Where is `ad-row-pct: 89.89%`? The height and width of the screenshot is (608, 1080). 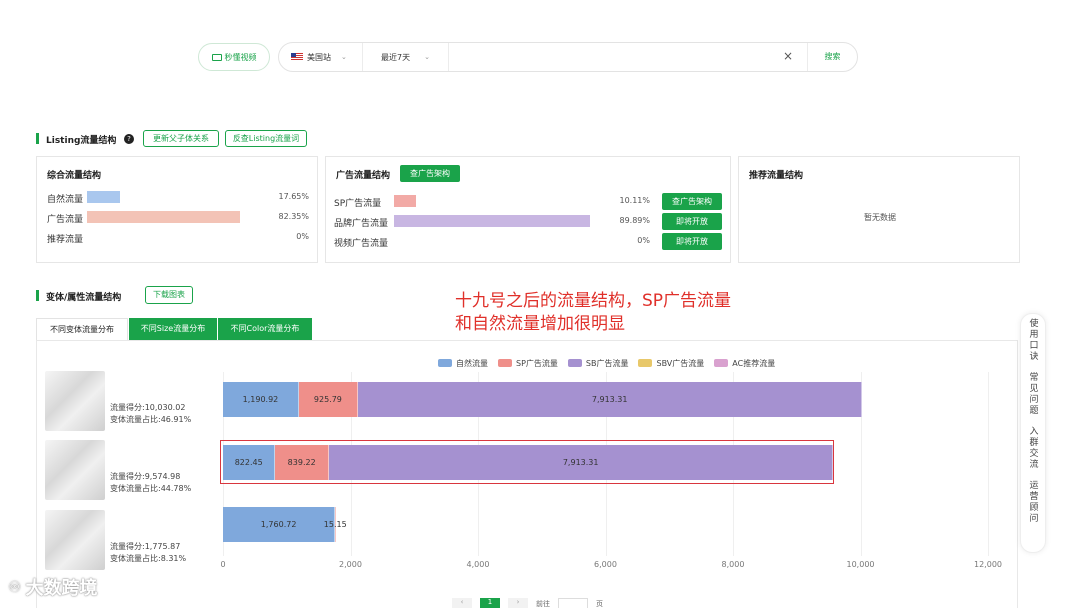 ad-row-pct: 89.89% is located at coordinates (634, 220).